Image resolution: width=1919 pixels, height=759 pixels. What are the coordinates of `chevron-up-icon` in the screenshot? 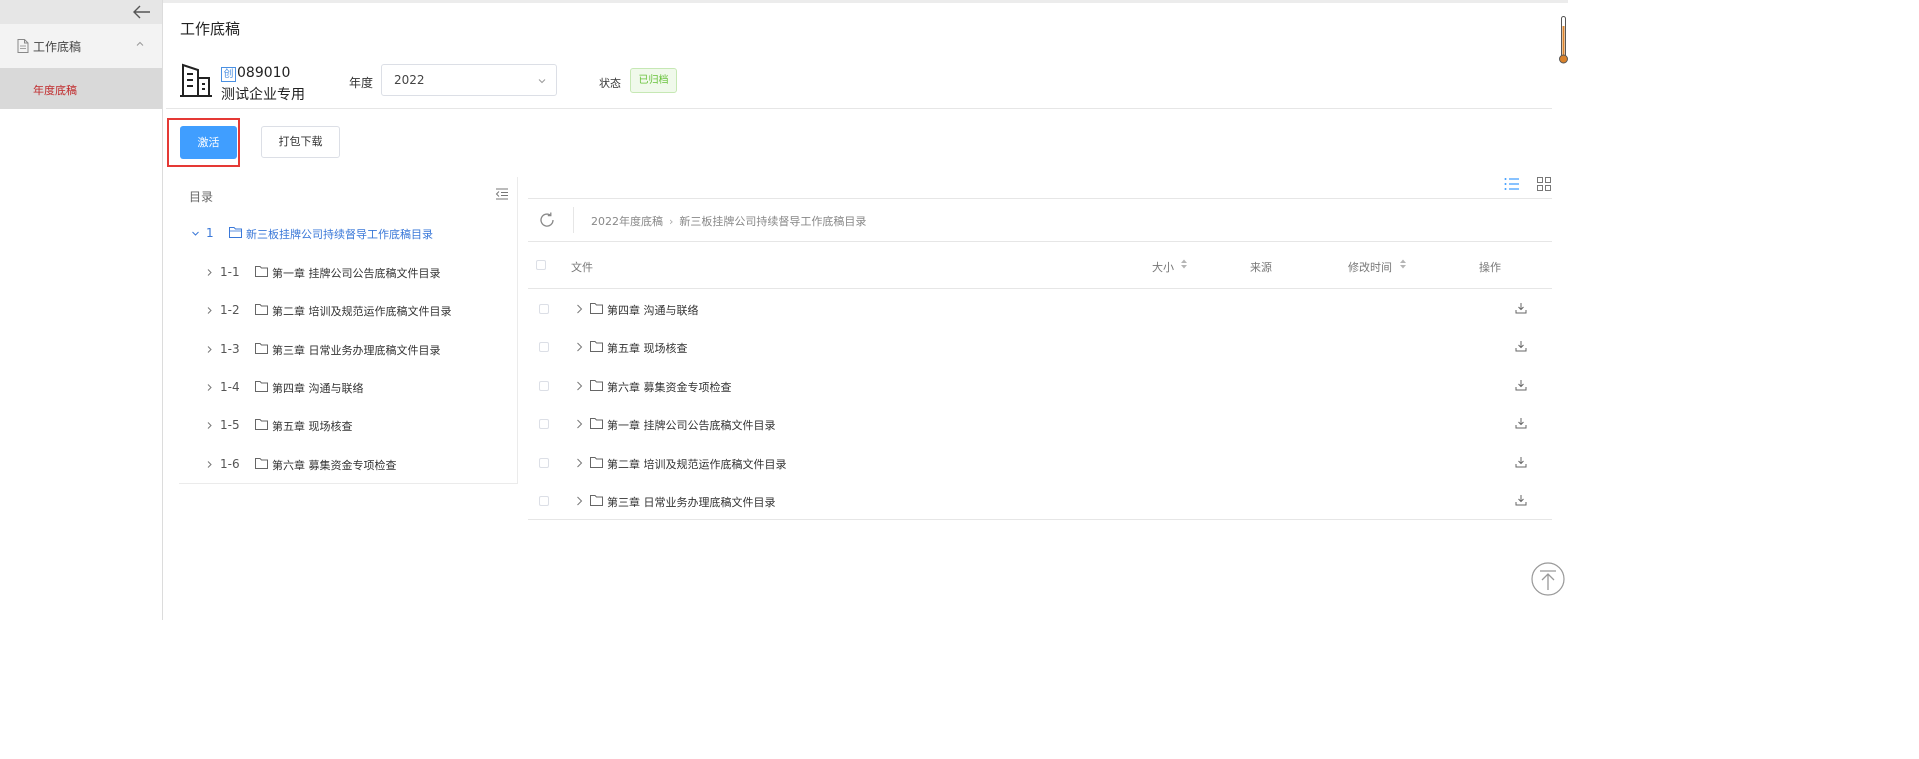 It's located at (140, 43).